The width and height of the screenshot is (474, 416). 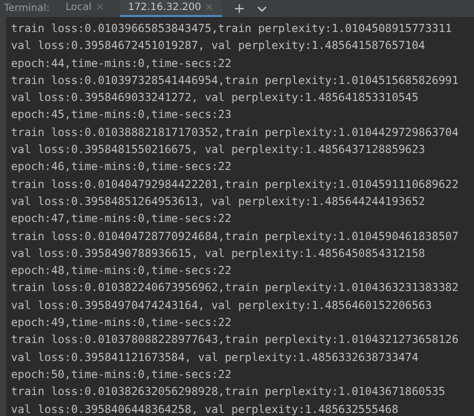 I want to click on output-line: epoch:49,time-mins:0,time-secs:22, so click(x=121, y=323).